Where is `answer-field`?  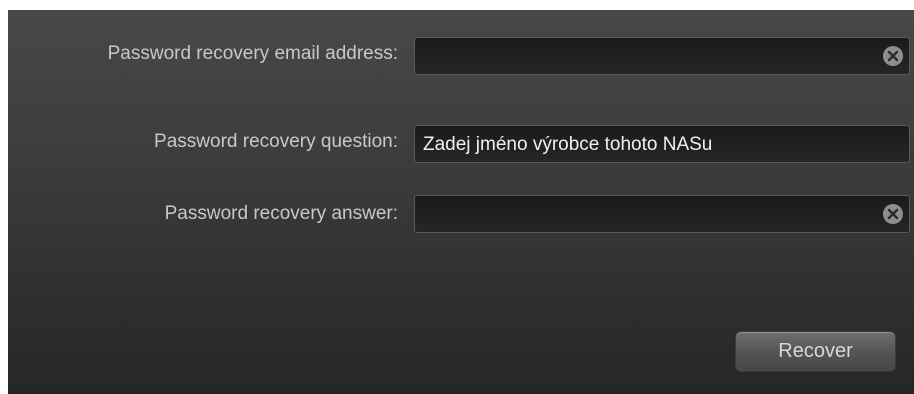 answer-field is located at coordinates (662, 214).